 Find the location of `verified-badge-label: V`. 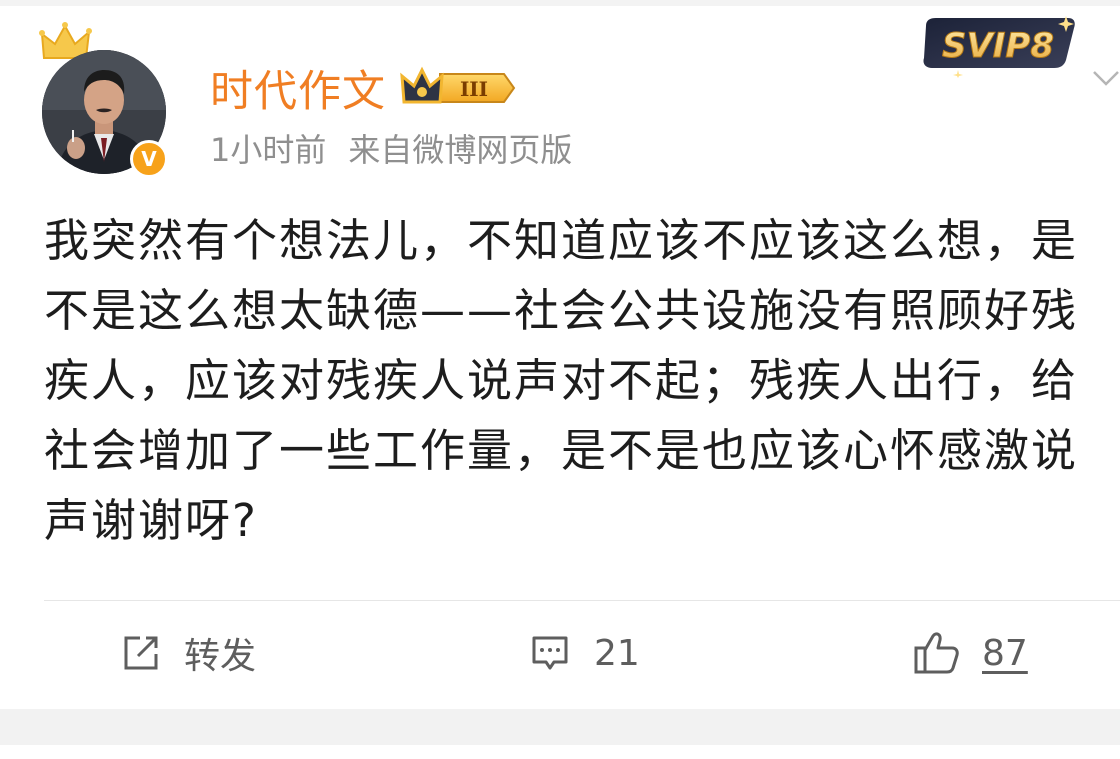

verified-badge-label: V is located at coordinates (149, 159).